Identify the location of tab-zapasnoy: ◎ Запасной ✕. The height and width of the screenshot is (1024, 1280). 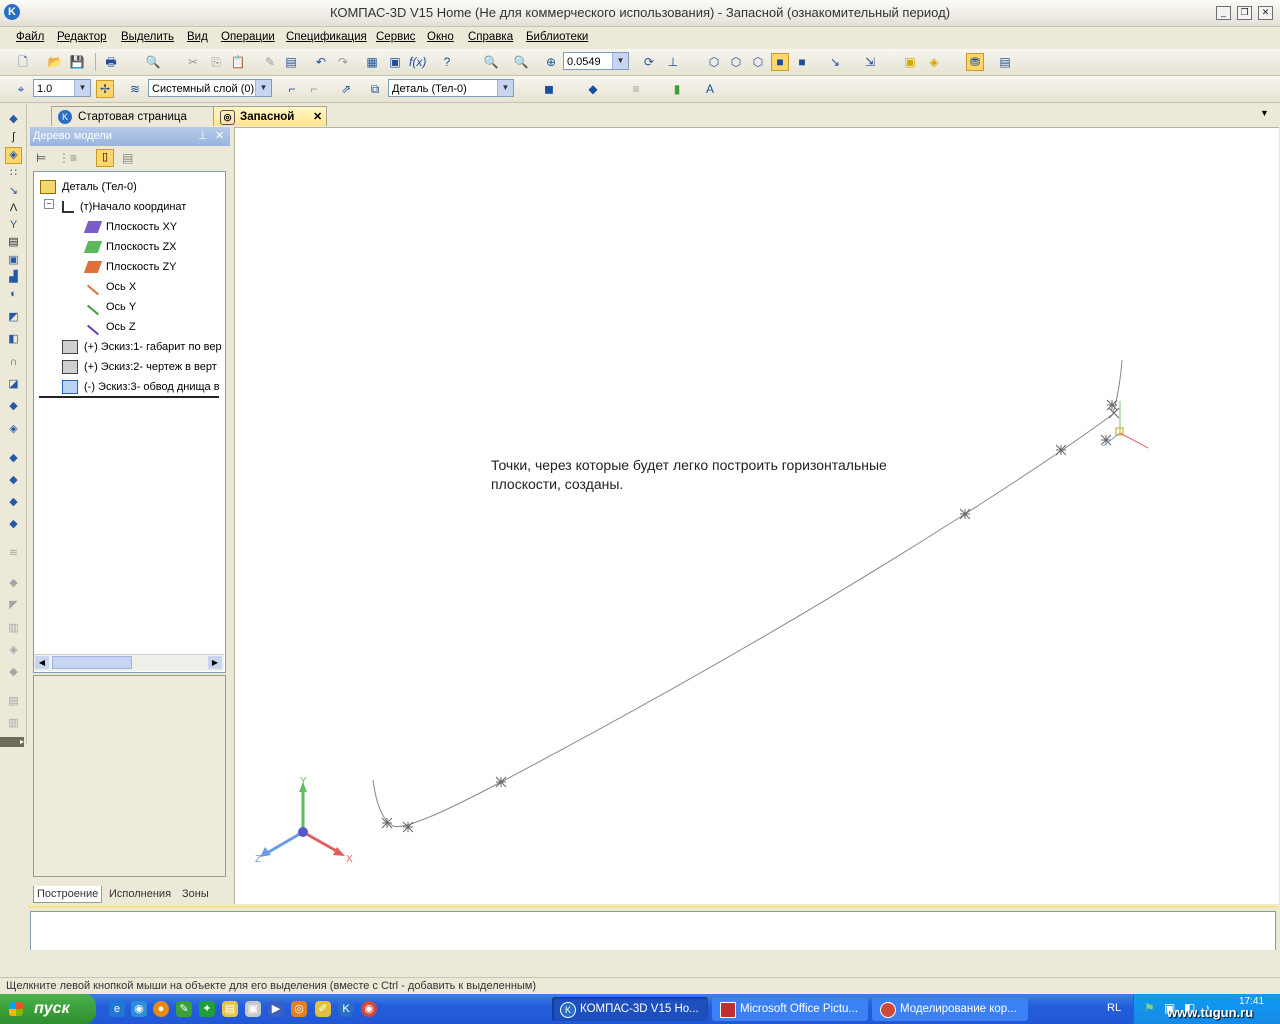
(270, 116).